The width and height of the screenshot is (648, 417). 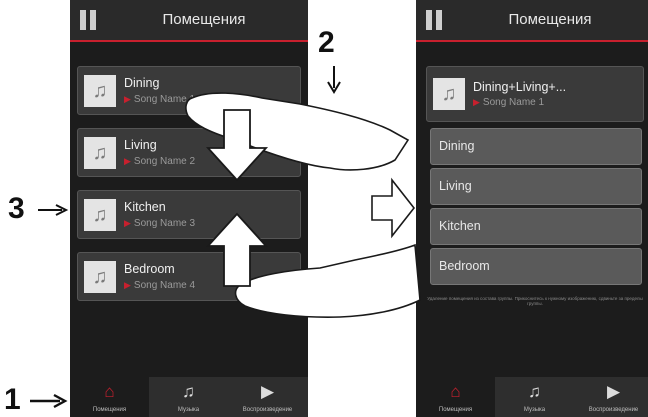 What do you see at coordinates (237, 249) in the screenshot?
I see `arrow-up-icon` at bounding box center [237, 249].